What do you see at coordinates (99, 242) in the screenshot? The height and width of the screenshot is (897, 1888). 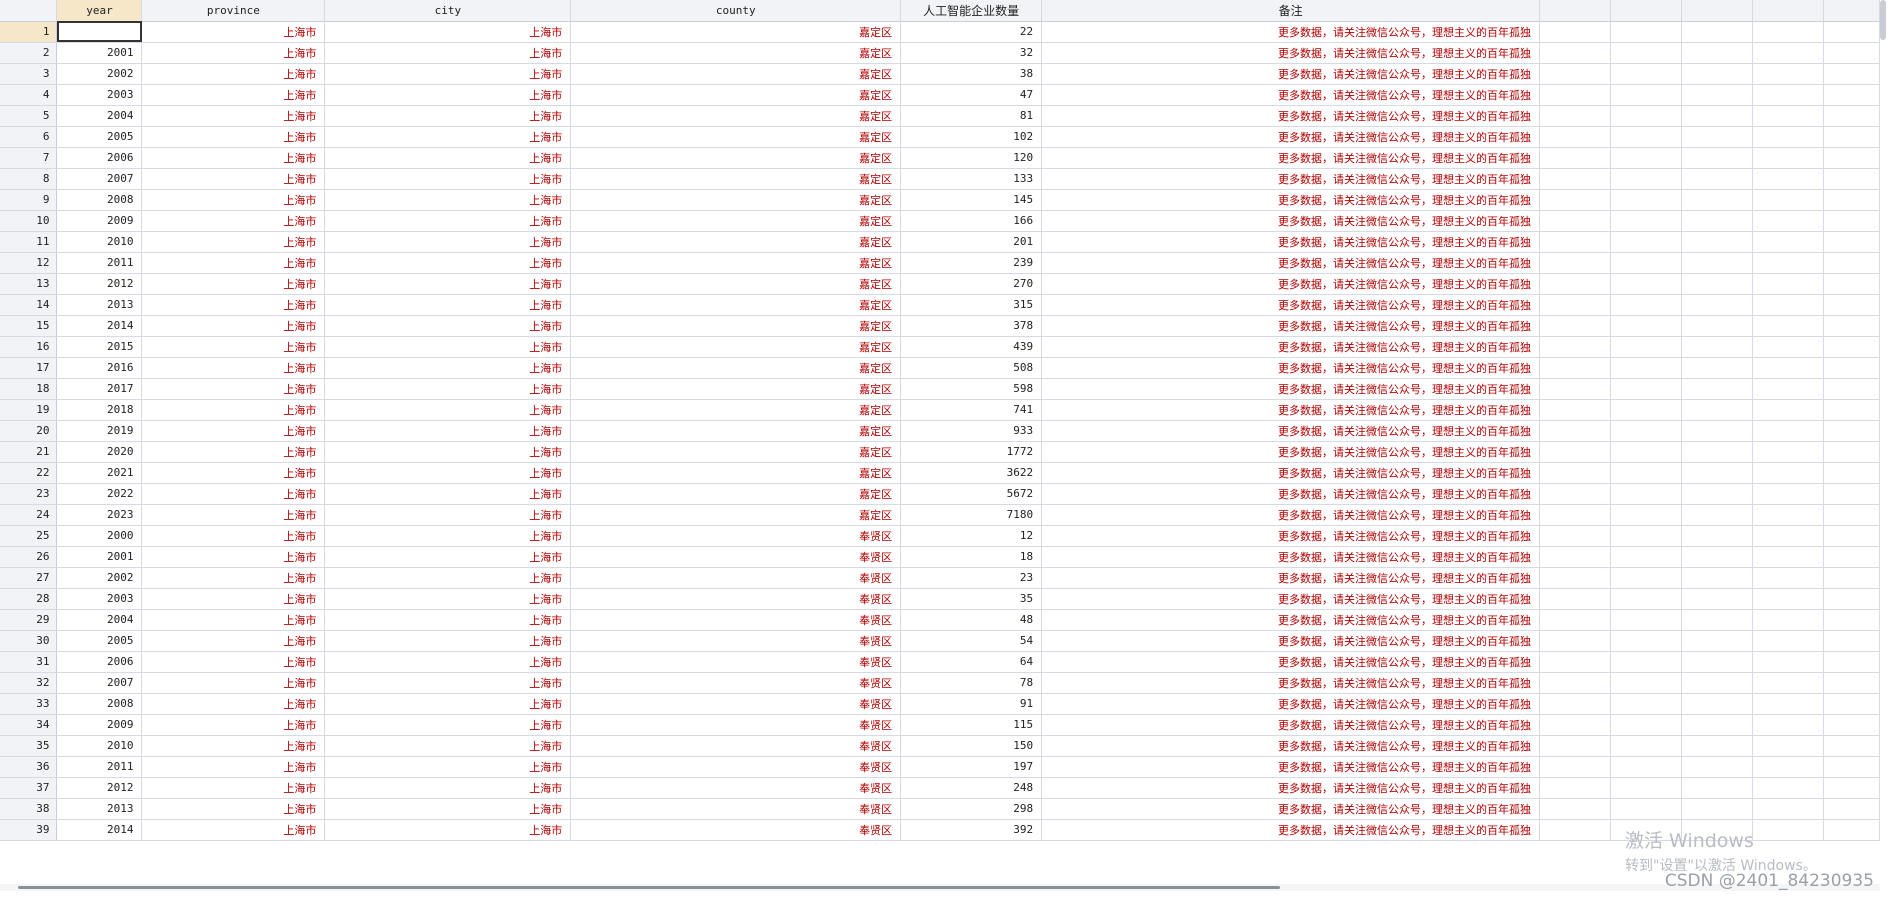 I see `cell-year: 2010` at bounding box center [99, 242].